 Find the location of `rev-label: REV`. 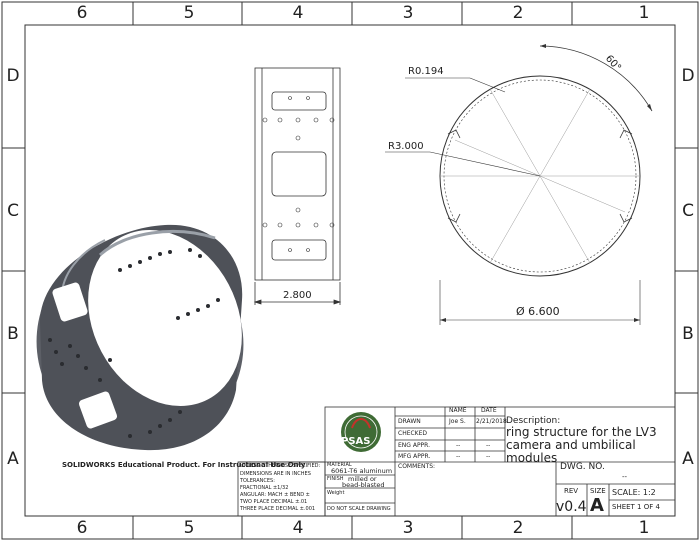

rev-label: REV is located at coordinates (571, 491).